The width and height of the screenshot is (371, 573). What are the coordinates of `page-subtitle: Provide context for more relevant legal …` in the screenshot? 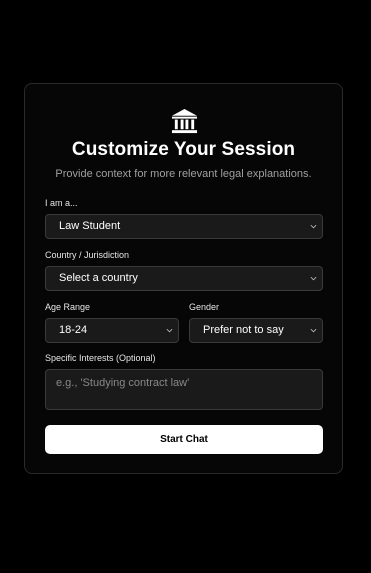 It's located at (183, 174).